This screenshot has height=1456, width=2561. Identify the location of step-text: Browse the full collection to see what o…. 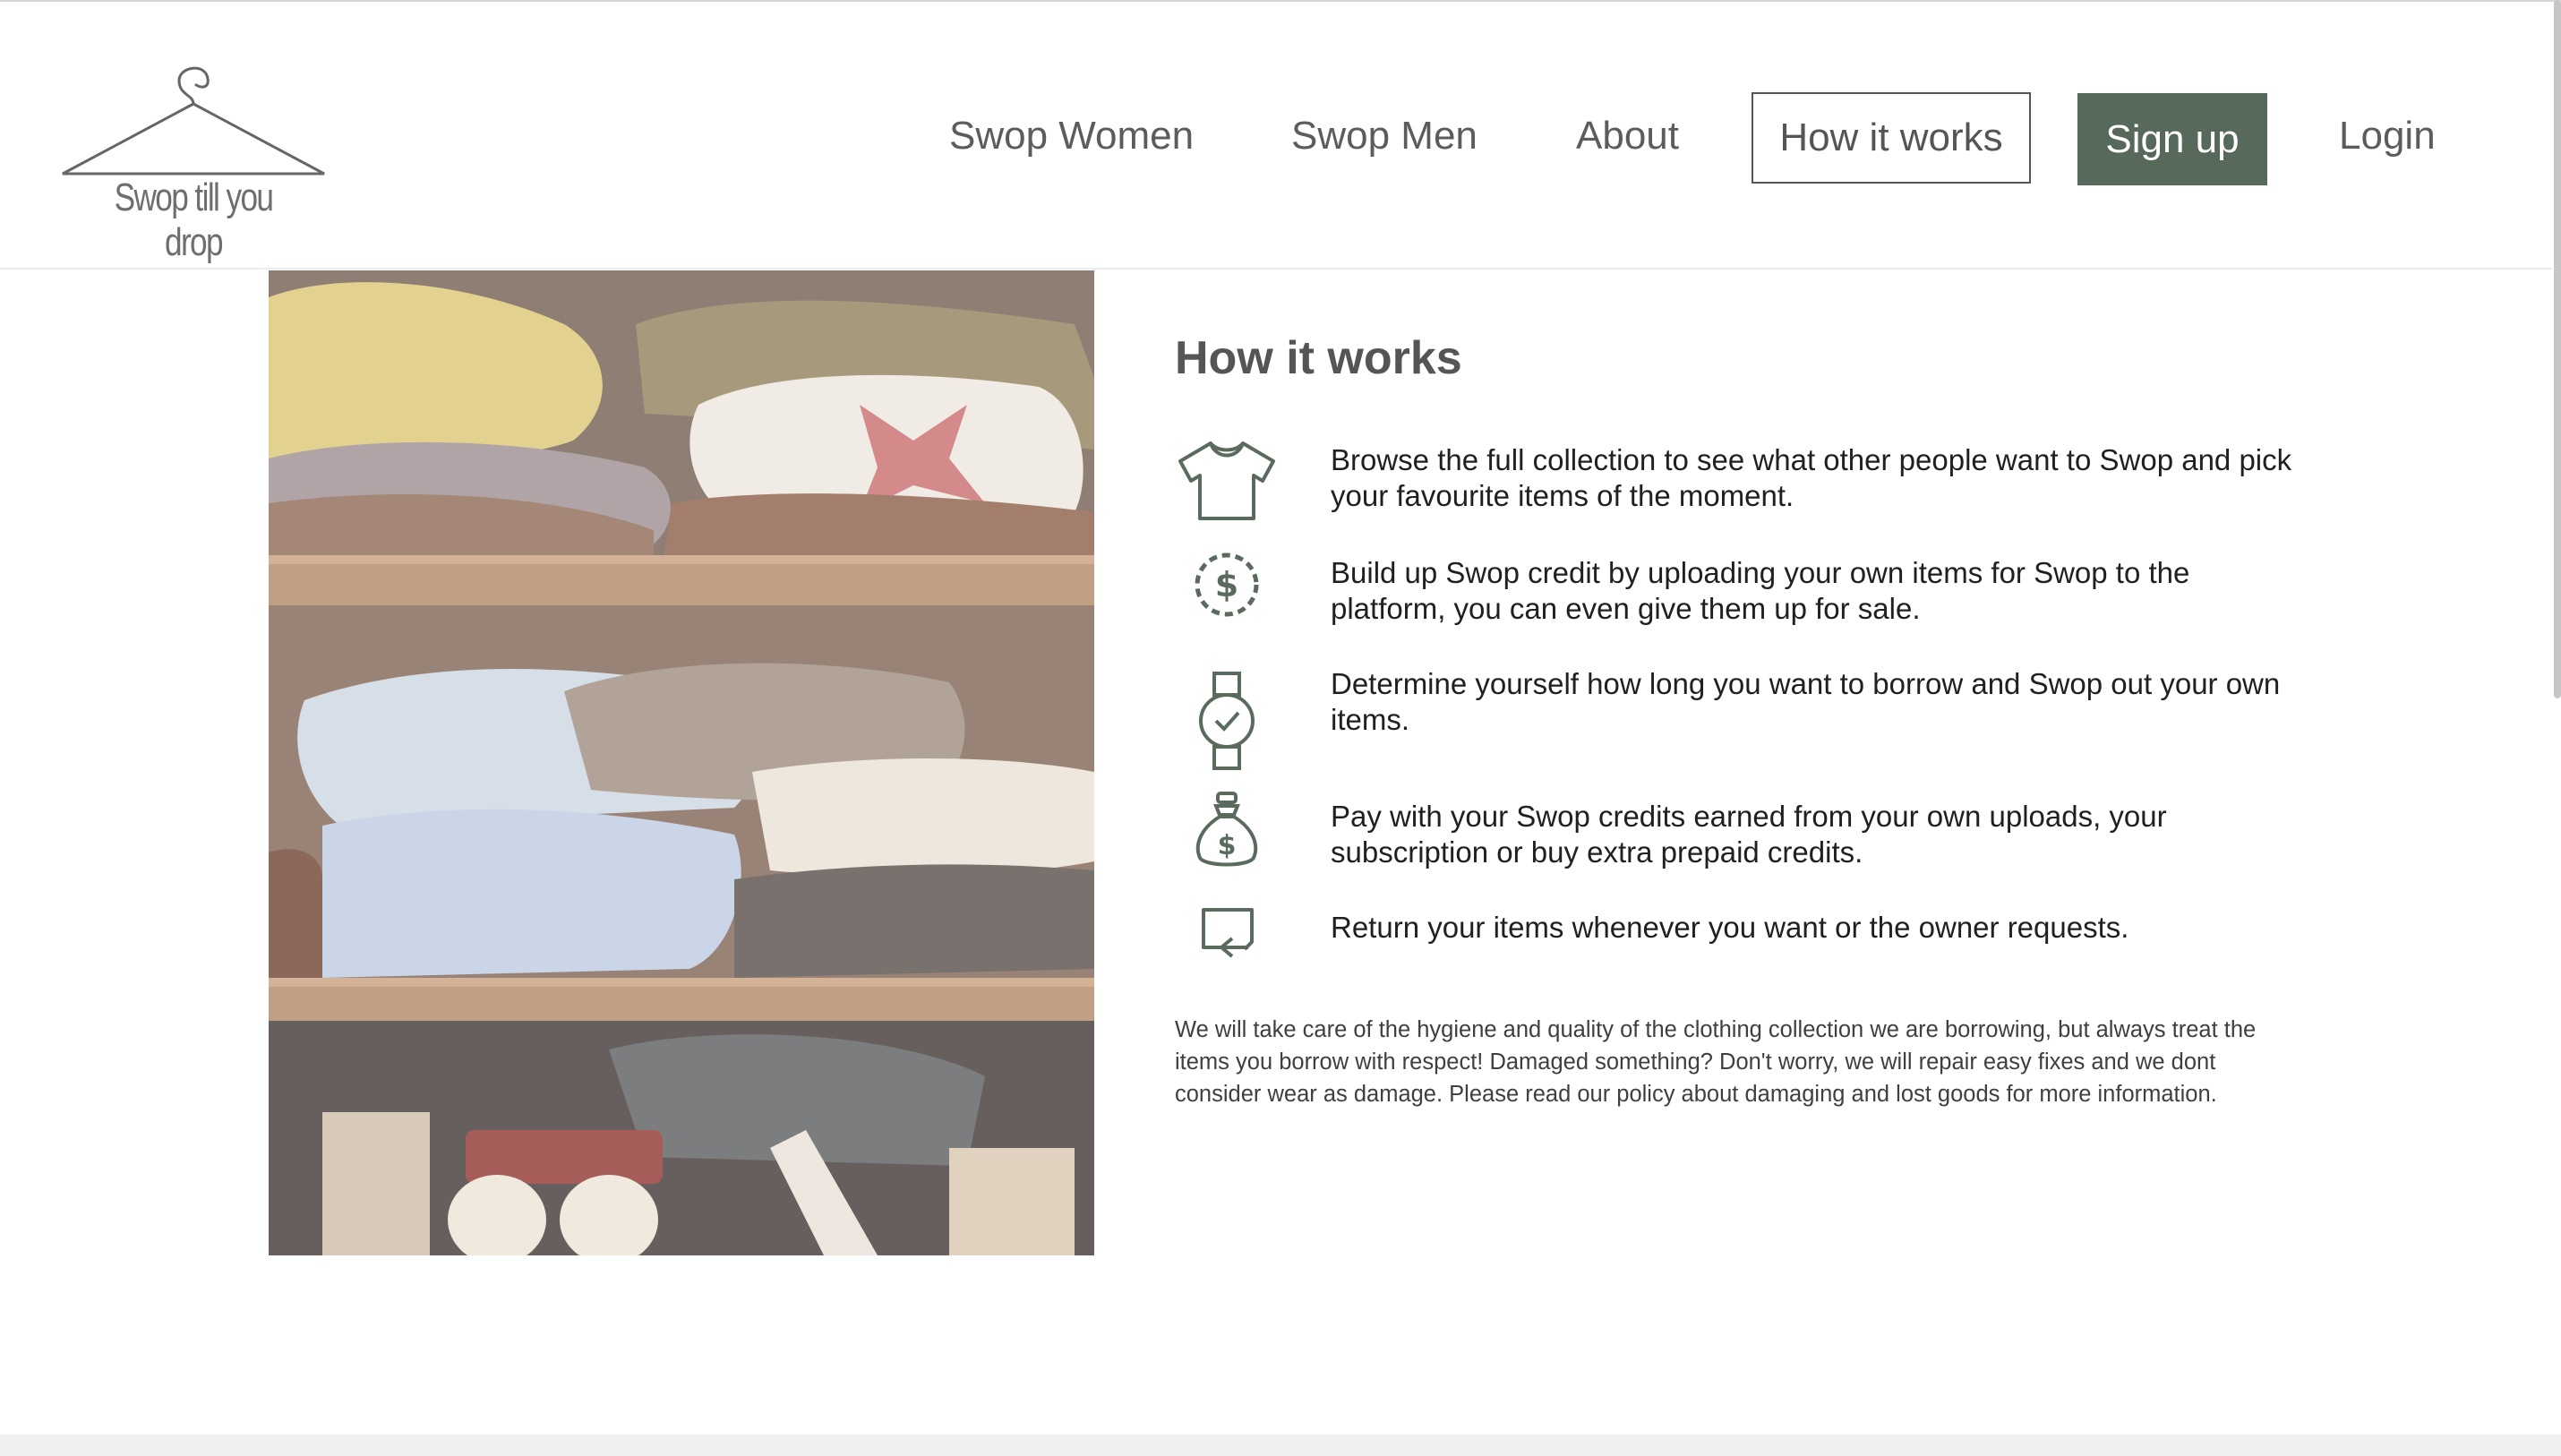
(1812, 477).